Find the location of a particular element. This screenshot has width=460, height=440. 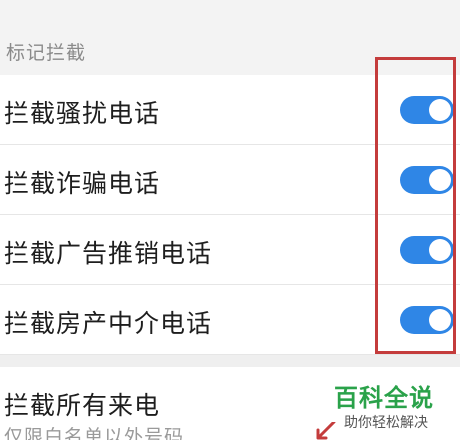

setting-label: 拦截广告推销电话 is located at coordinates (108, 253).